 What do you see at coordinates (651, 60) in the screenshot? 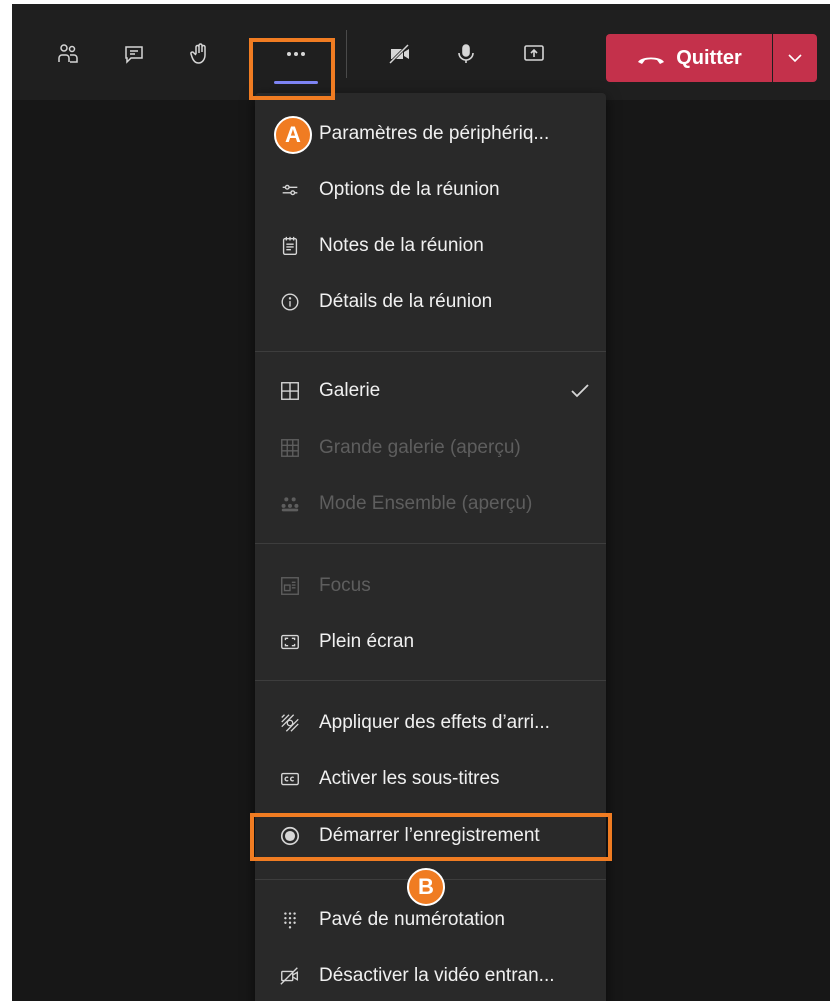
I see `phone-hangup-icon` at bounding box center [651, 60].